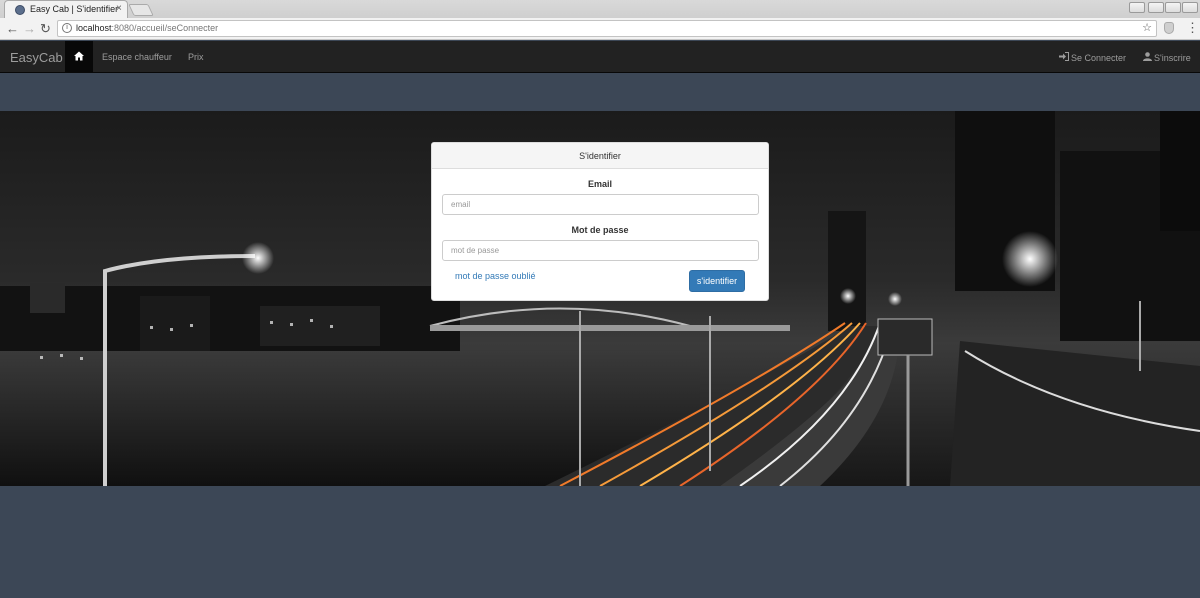  Describe the element at coordinates (600, 204) in the screenshot. I see `email-field` at that location.